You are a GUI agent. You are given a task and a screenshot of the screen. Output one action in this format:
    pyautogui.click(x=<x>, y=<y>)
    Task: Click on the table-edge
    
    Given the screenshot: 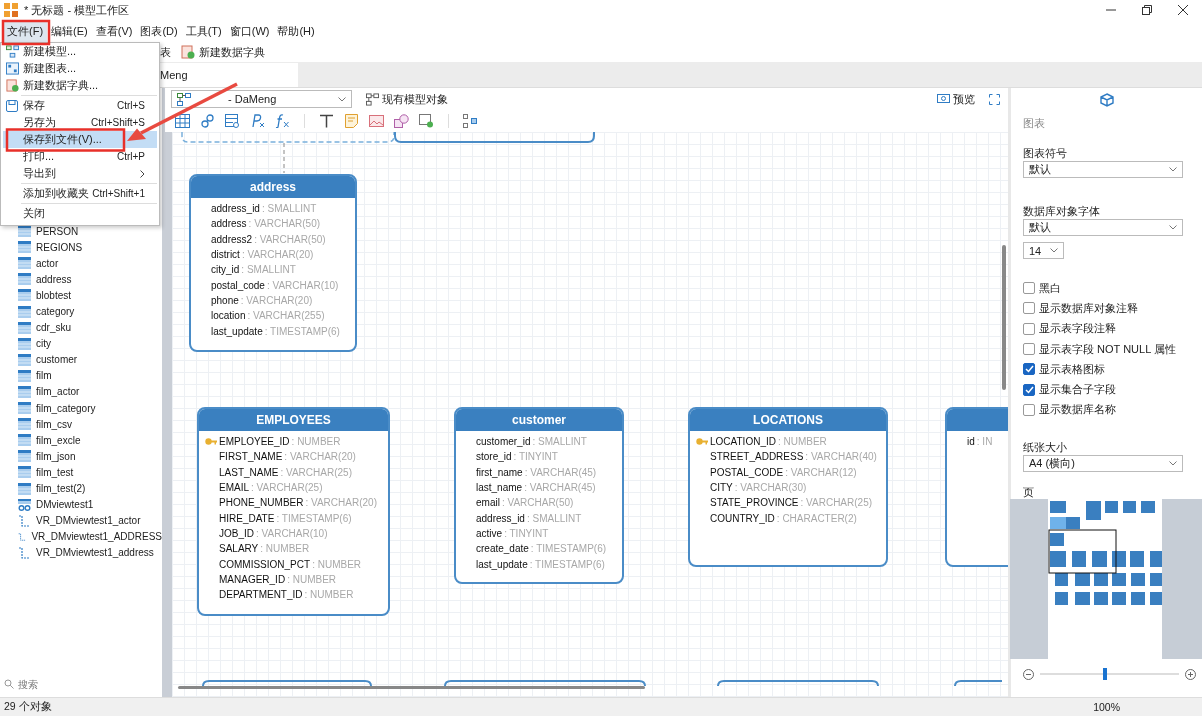 What is the action you would take?
    pyautogui.click(x=978, y=683)
    